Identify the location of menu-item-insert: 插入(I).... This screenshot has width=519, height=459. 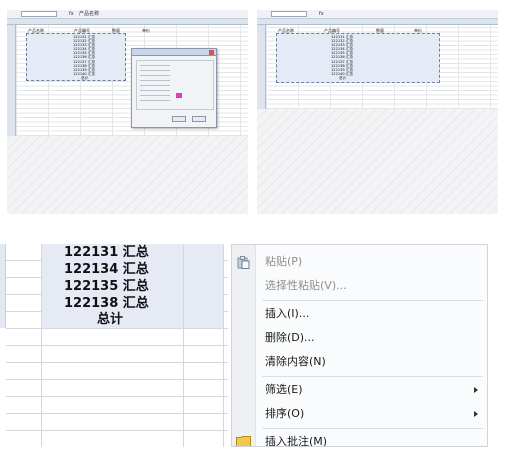
(359, 314).